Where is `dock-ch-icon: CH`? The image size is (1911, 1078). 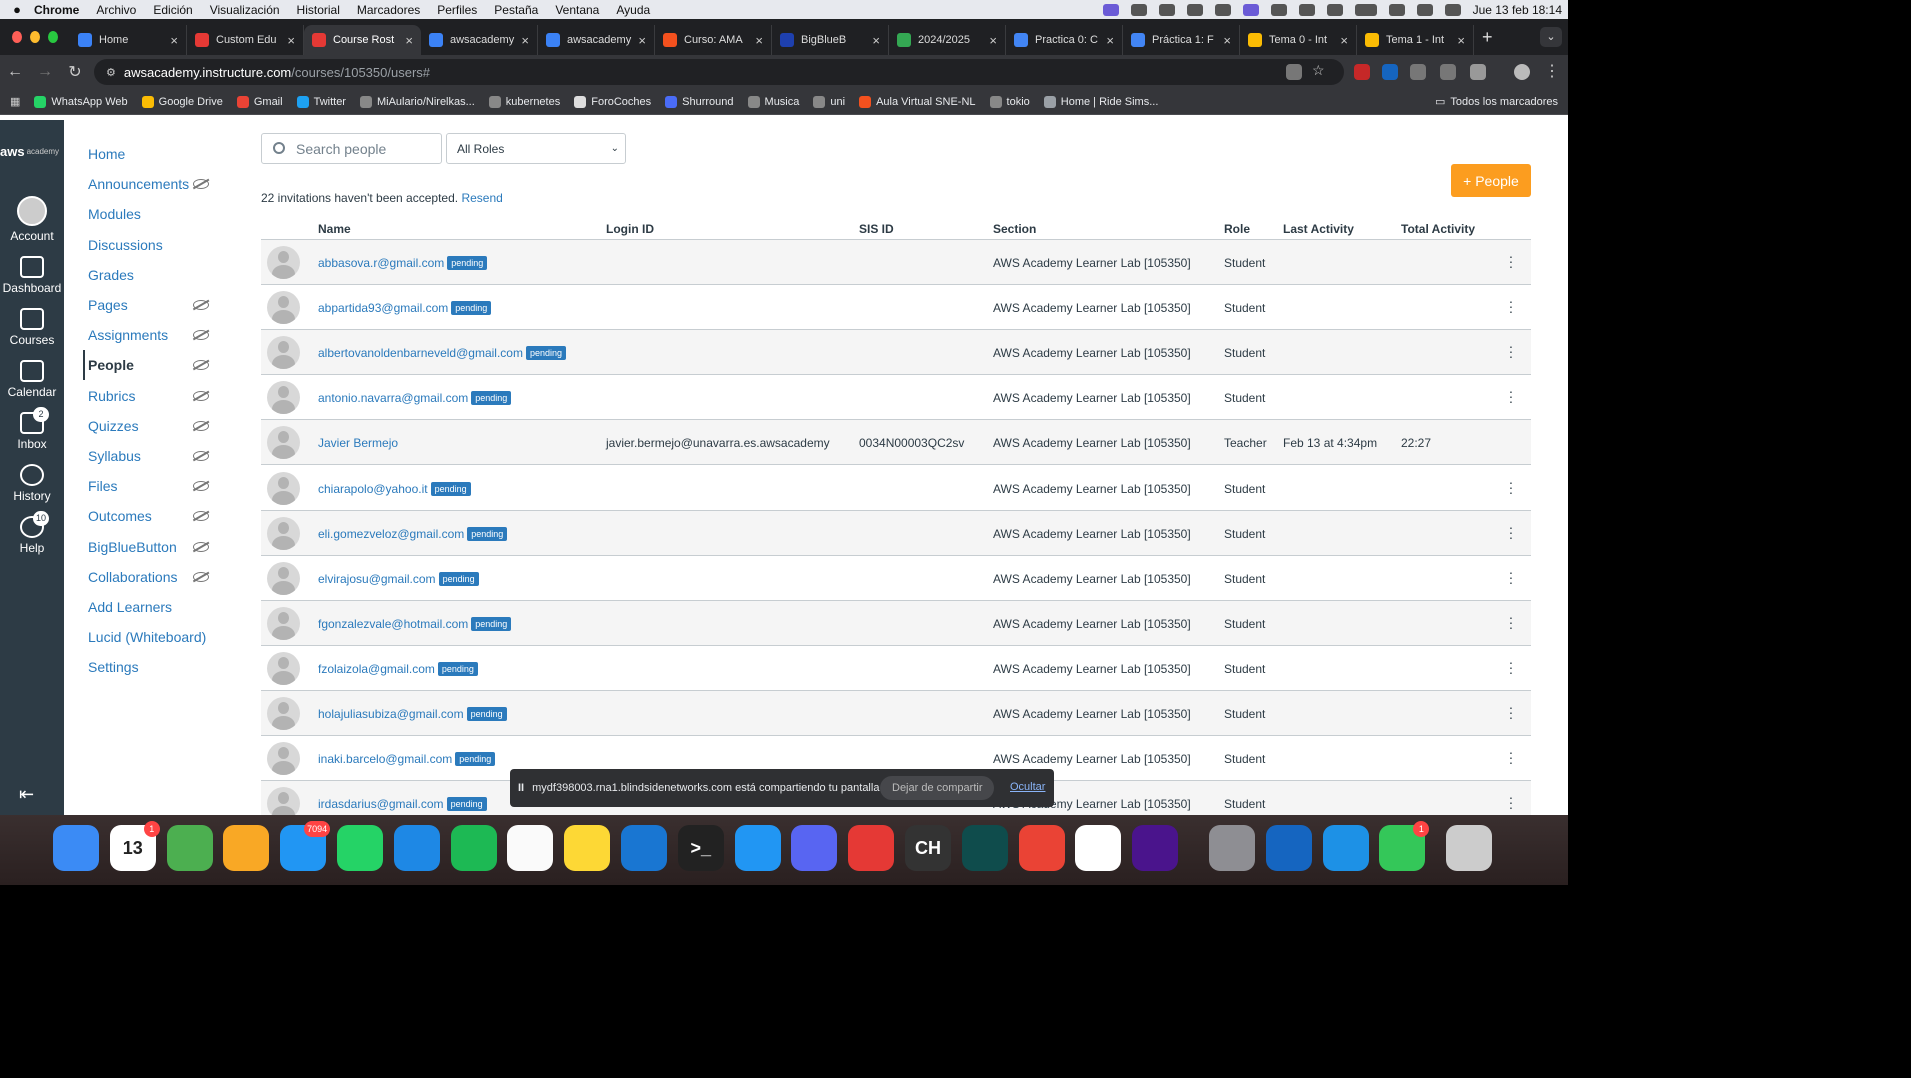 dock-ch-icon: CH is located at coordinates (928, 848).